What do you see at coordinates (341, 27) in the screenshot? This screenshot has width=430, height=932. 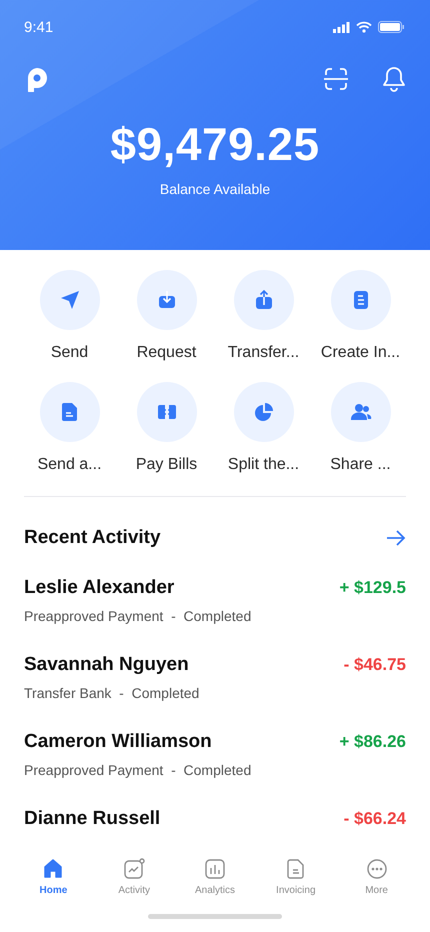 I see `signal-icon` at bounding box center [341, 27].